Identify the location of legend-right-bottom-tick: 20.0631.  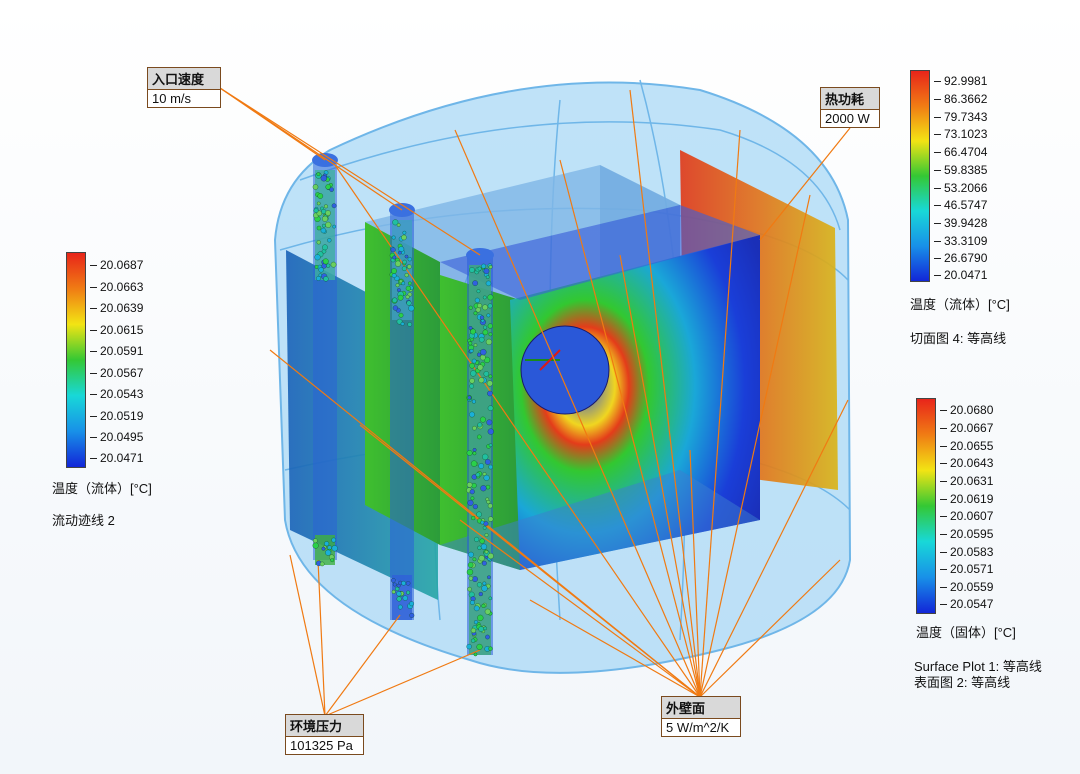
(966, 481).